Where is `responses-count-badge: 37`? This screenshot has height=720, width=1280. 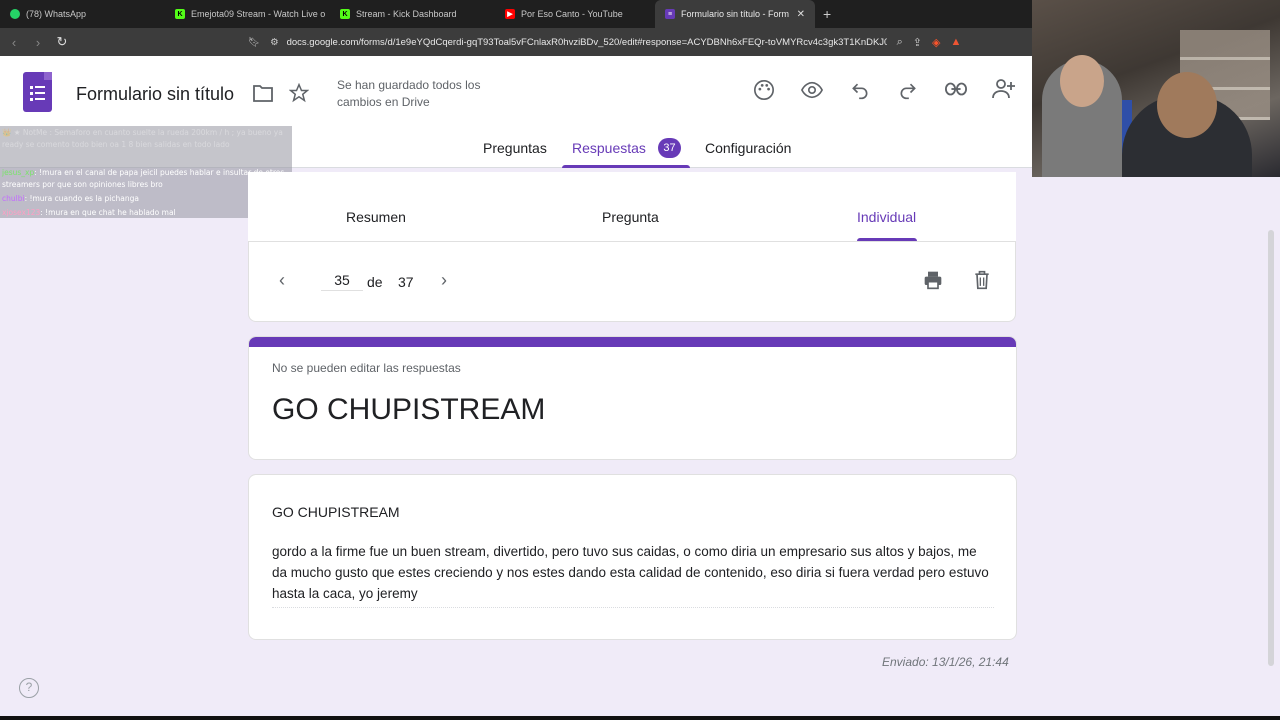
responses-count-badge: 37 is located at coordinates (669, 148).